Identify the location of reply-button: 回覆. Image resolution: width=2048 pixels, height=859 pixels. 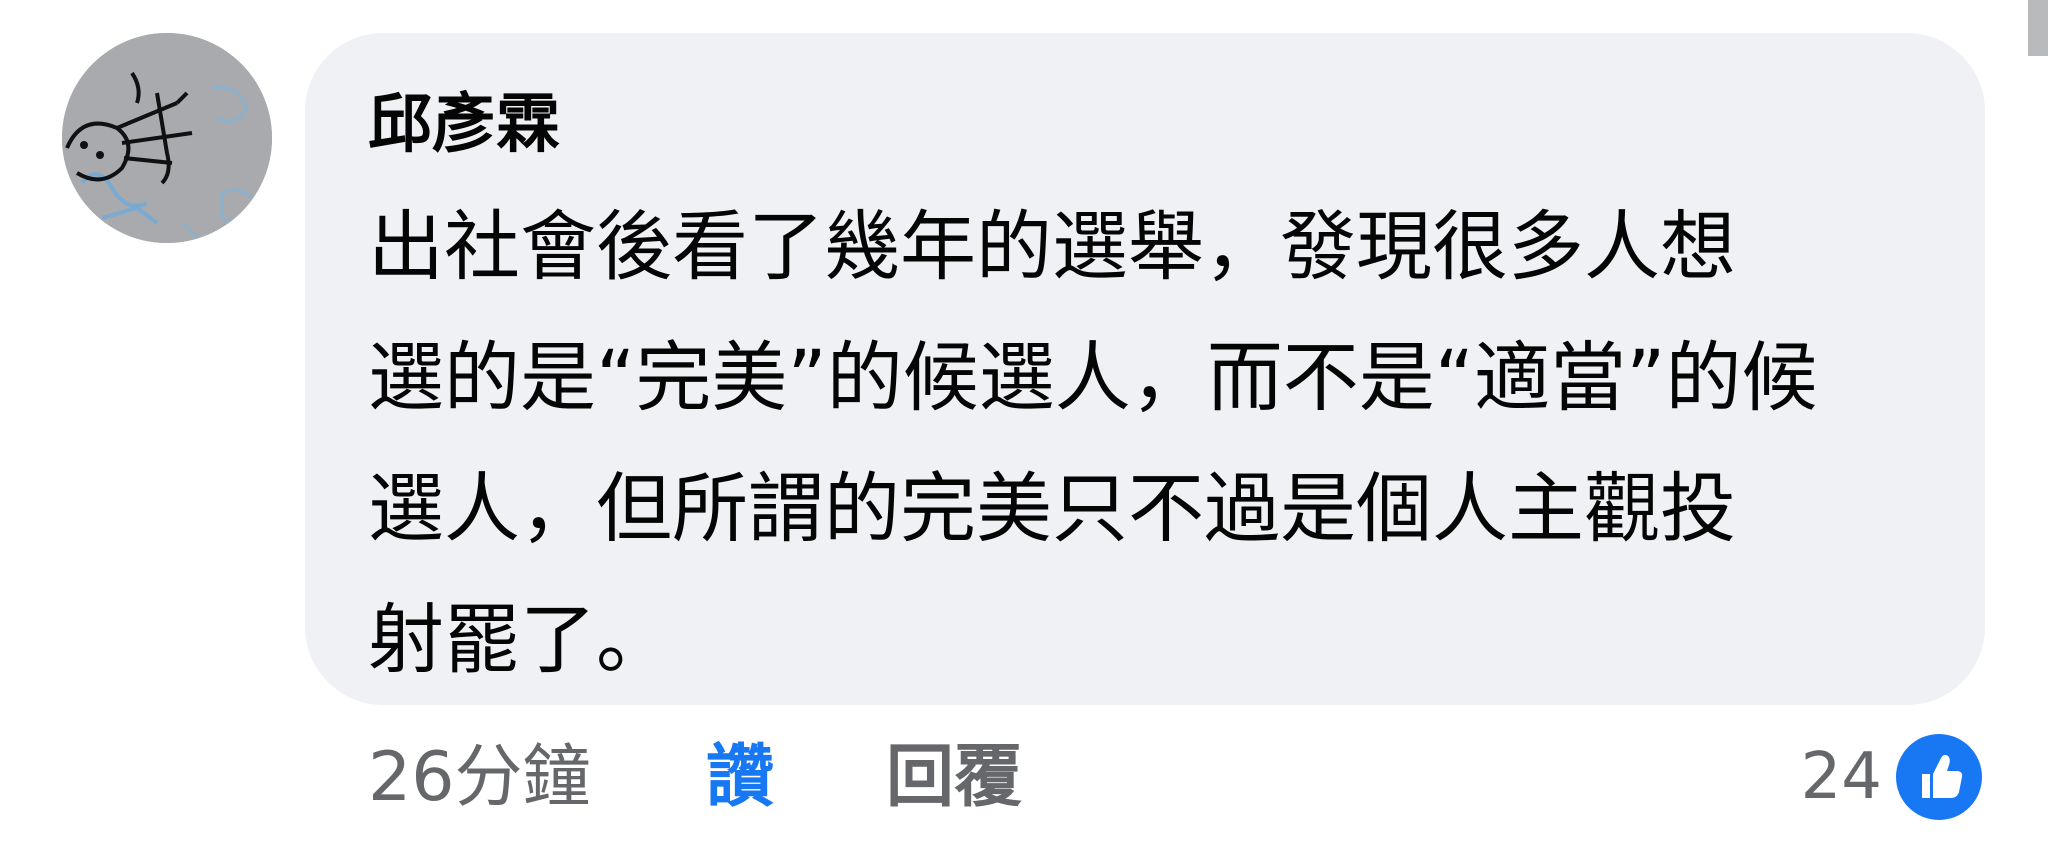
(954, 778).